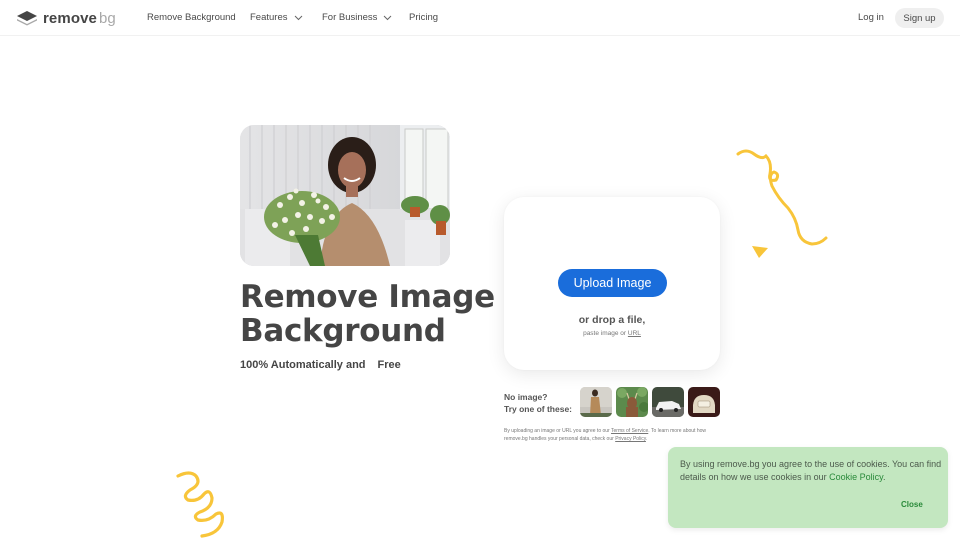 The image size is (960, 540). I want to click on drop-file-text: or drop a file,, so click(612, 320).